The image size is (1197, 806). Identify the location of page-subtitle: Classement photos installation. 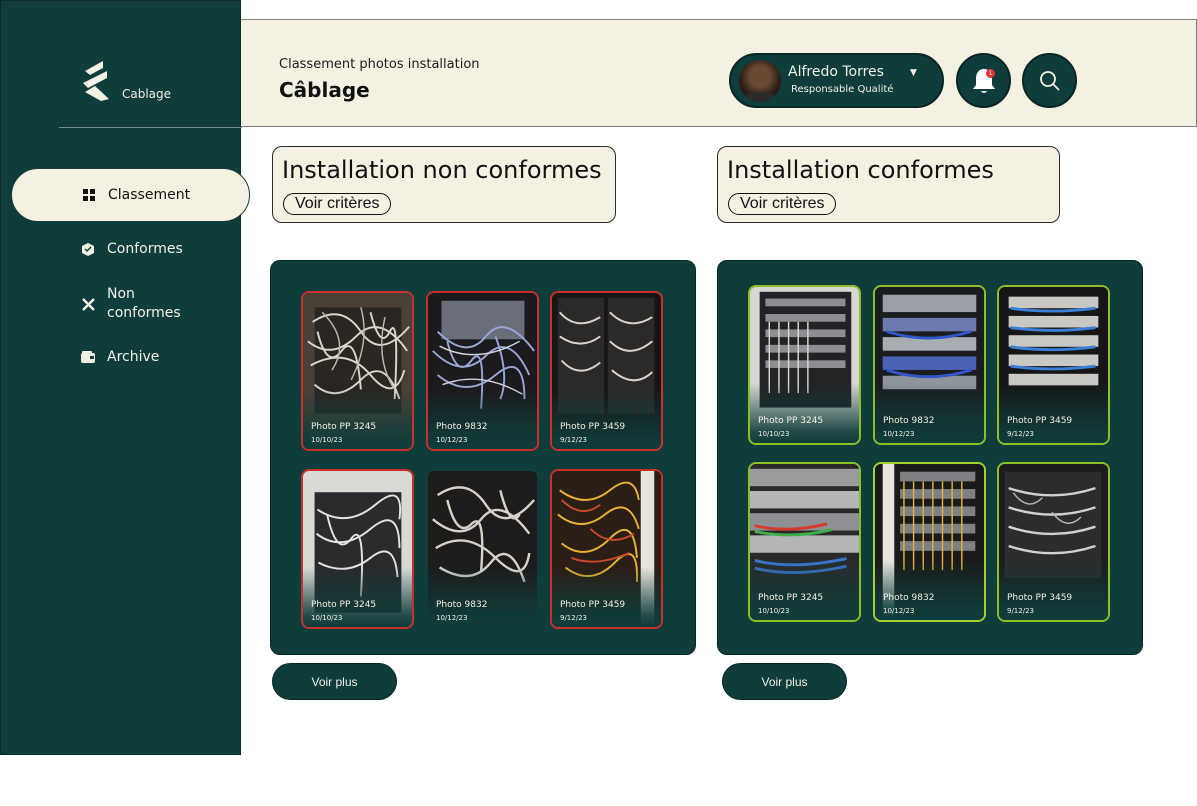
(379, 64).